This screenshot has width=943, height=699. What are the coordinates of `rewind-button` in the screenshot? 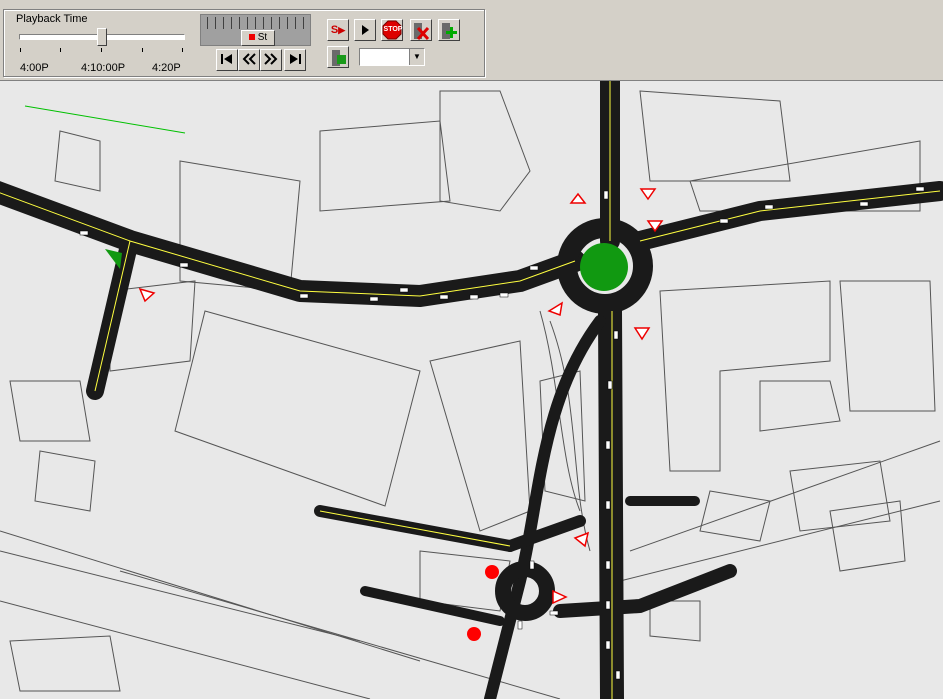 It's located at (249, 60).